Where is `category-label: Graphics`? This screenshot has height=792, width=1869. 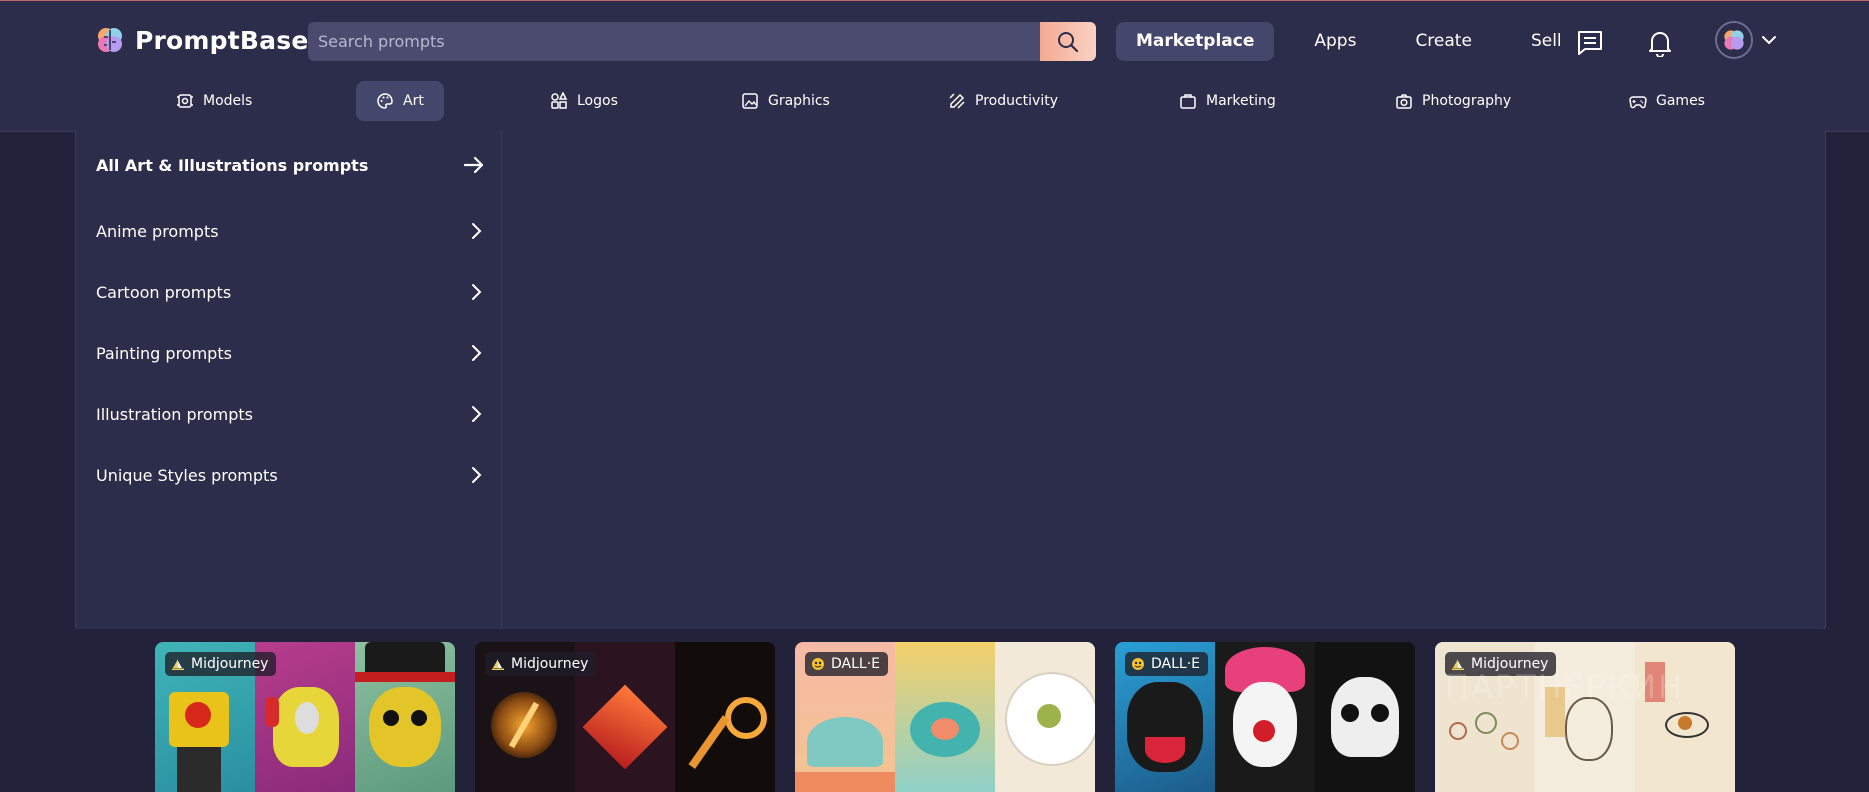 category-label: Graphics is located at coordinates (799, 101).